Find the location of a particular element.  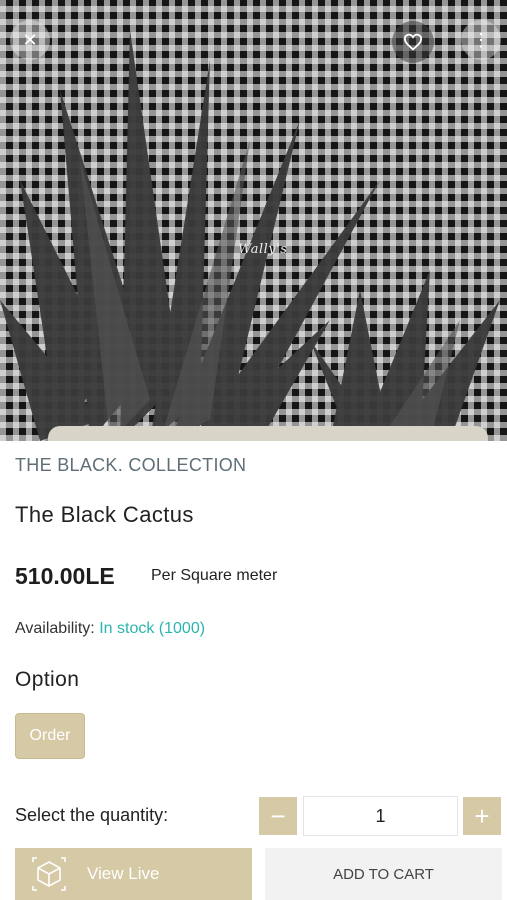

more-icon: ⋮ is located at coordinates (481, 39).